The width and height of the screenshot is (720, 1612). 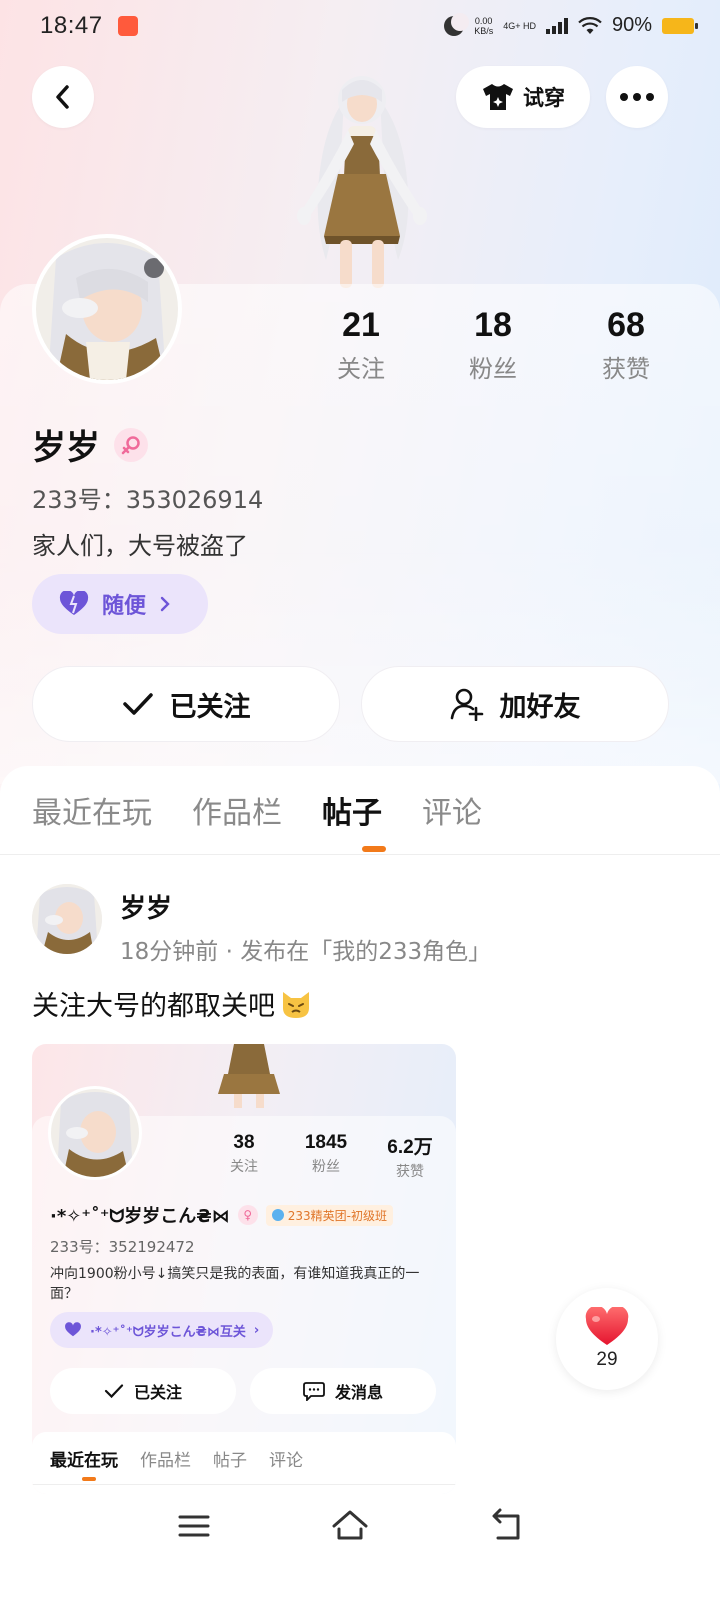 What do you see at coordinates (165, 1461) in the screenshot?
I see `embedded-tab: 作品栏` at bounding box center [165, 1461].